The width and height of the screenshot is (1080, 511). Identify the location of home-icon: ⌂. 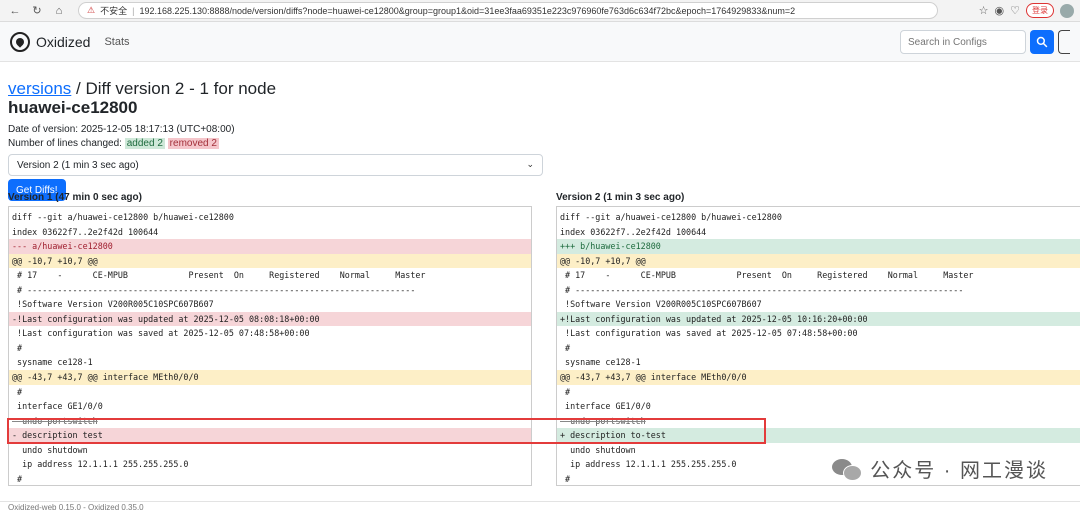
(59, 11).